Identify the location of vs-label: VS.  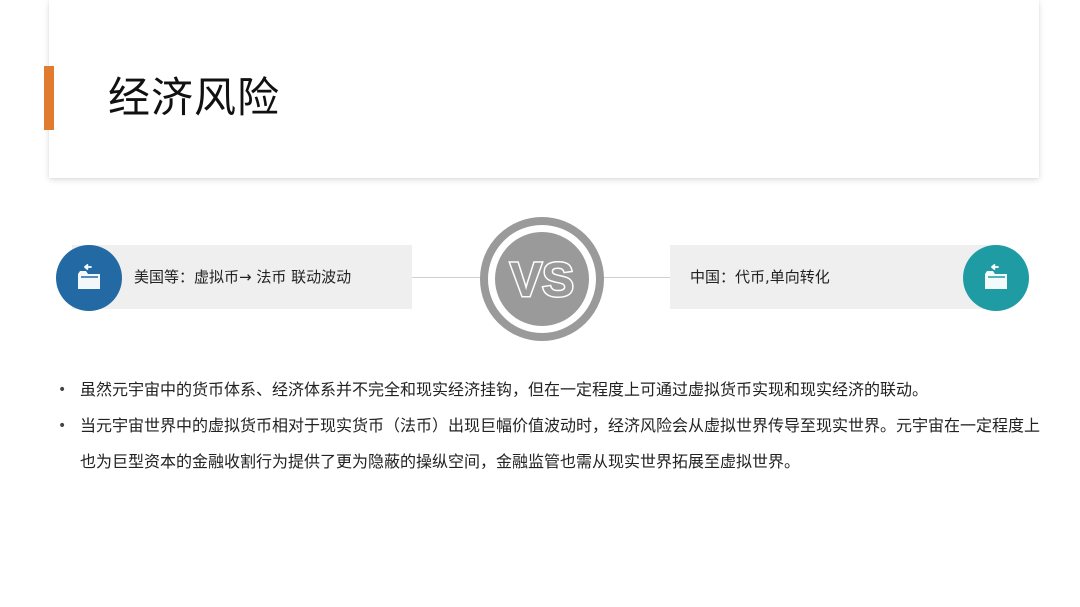
(542, 280).